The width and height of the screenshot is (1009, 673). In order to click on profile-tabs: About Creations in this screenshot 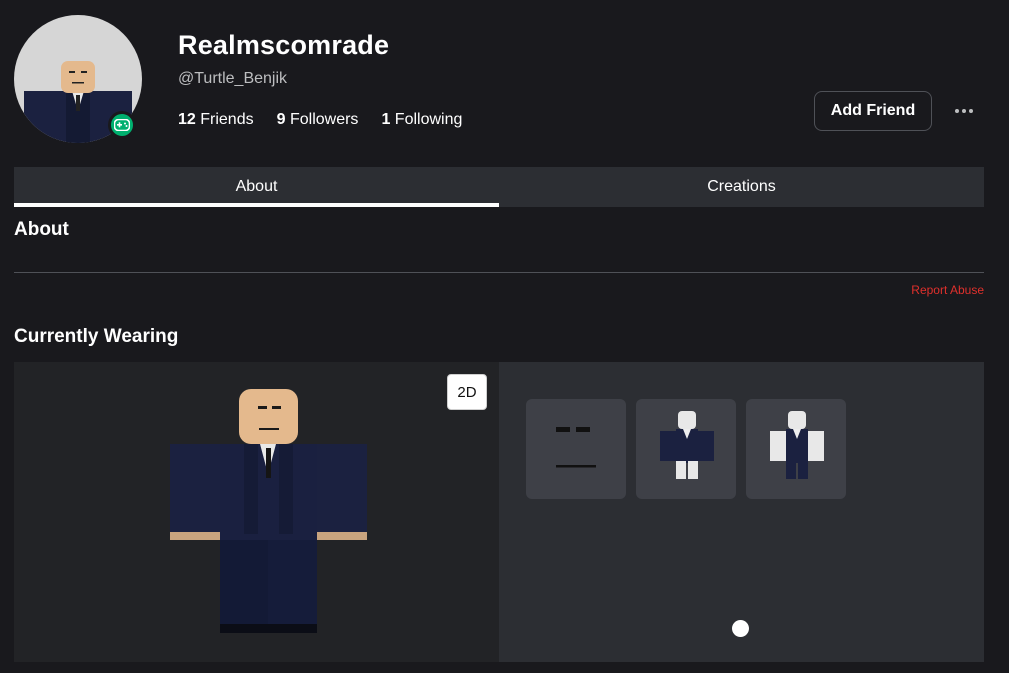, I will do `click(499, 187)`.